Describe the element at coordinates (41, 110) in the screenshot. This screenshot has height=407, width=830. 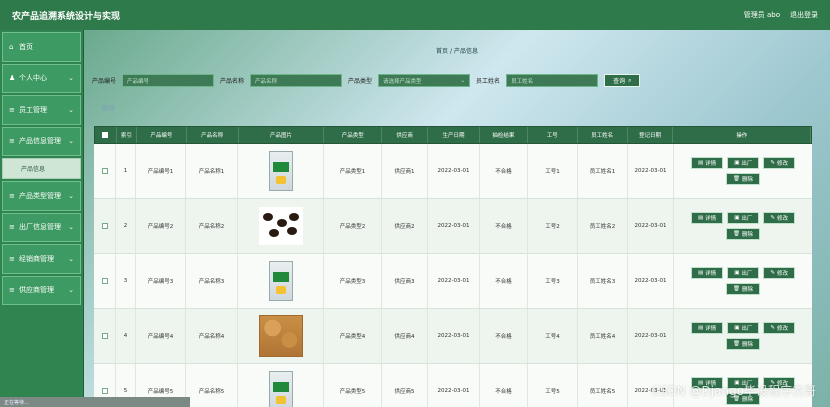
I see `sidebar-item-employees: ≡ 员工管理 ⌄` at that location.